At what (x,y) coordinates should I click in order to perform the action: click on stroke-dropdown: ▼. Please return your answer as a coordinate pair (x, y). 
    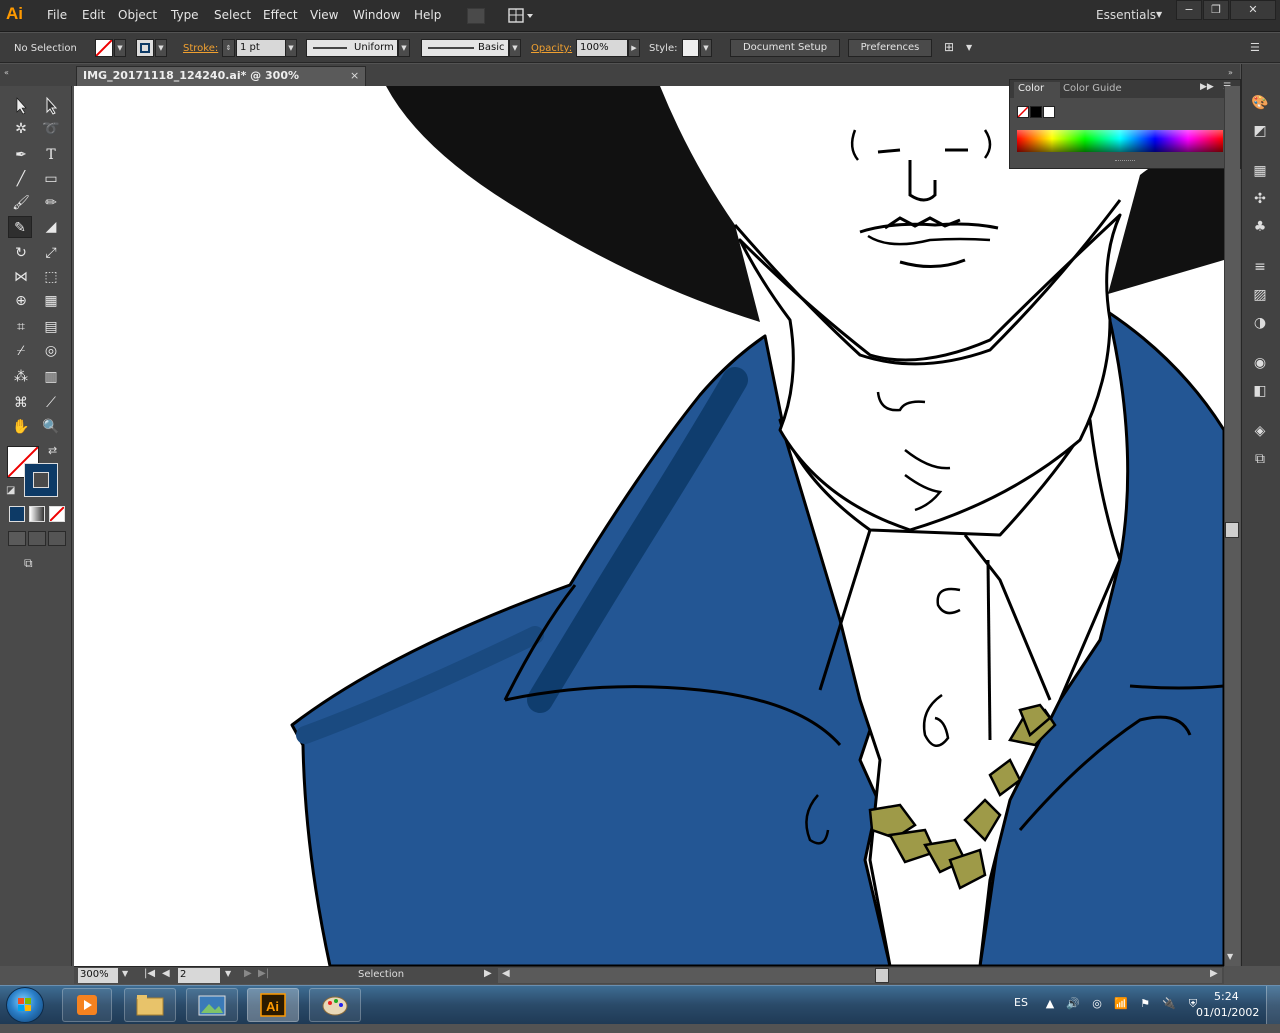
    Looking at the image, I should click on (161, 48).